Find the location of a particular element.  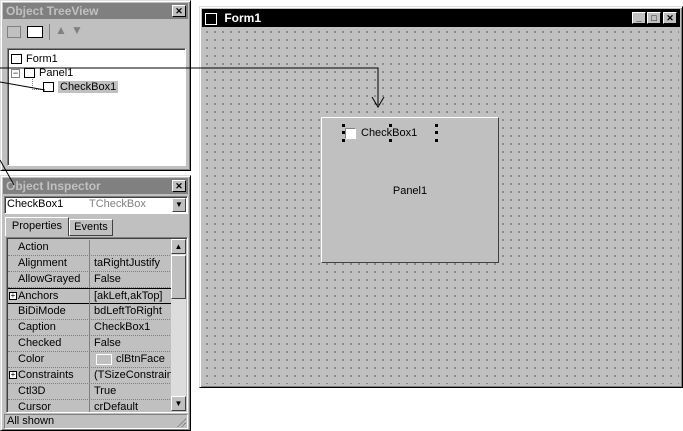

property-row: Cursor crDefault is located at coordinates (90, 406).